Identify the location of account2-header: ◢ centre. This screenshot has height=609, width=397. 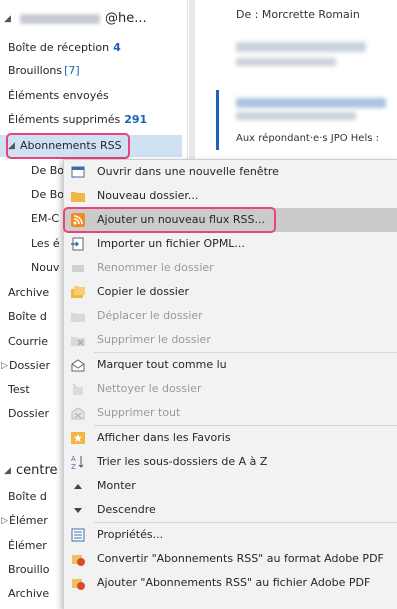
(31, 471).